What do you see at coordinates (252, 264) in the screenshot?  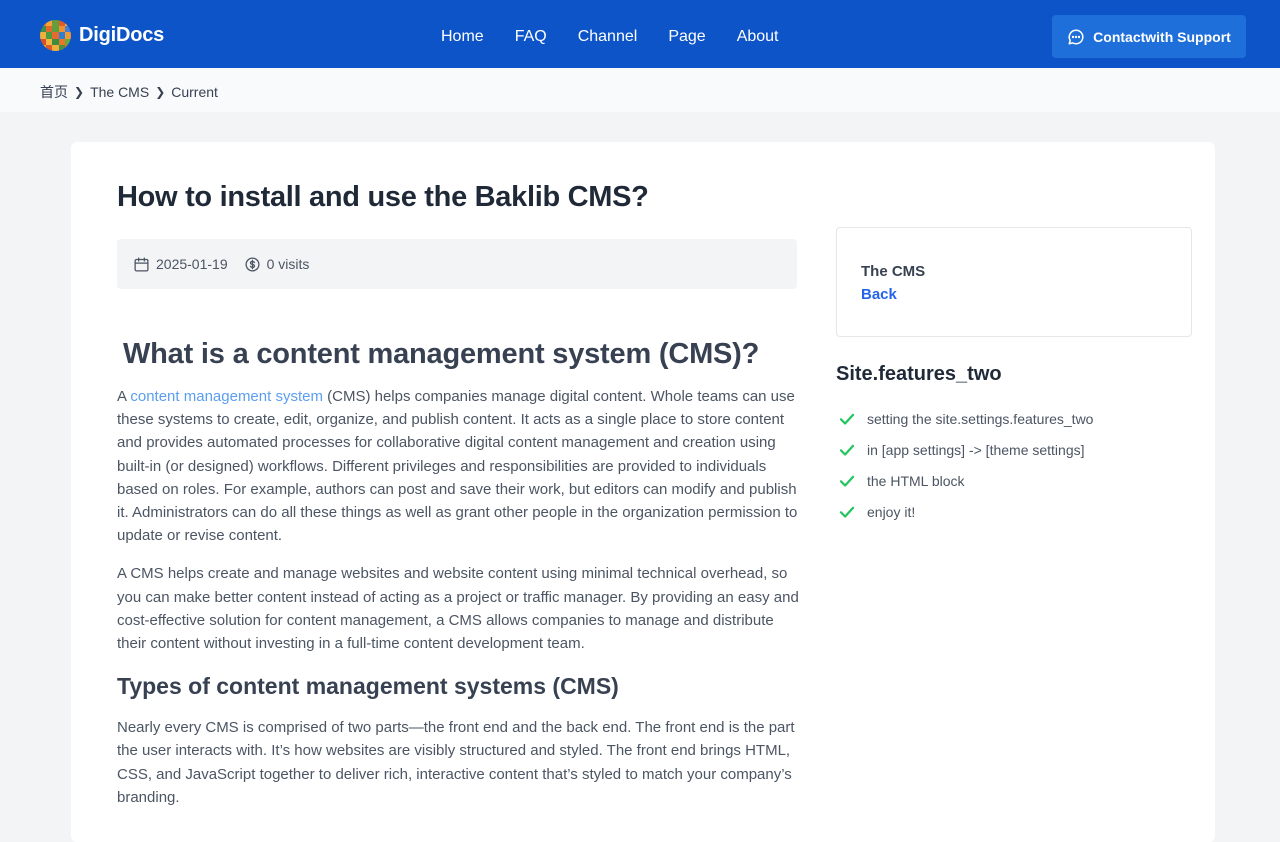 I see `dollar-icon` at bounding box center [252, 264].